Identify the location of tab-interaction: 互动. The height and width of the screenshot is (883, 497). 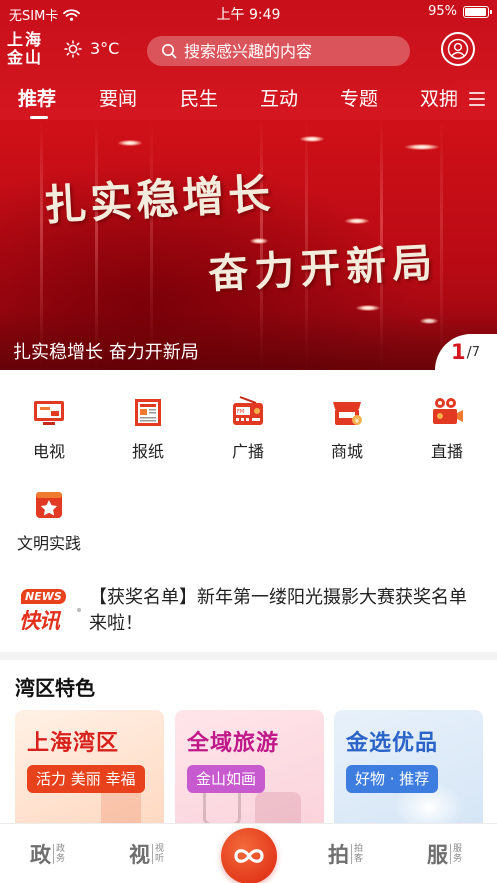
(279, 97).